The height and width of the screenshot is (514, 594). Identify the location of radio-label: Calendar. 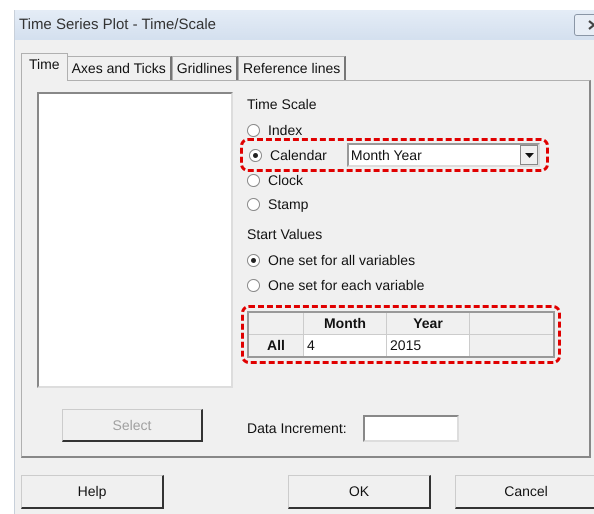
(304, 155).